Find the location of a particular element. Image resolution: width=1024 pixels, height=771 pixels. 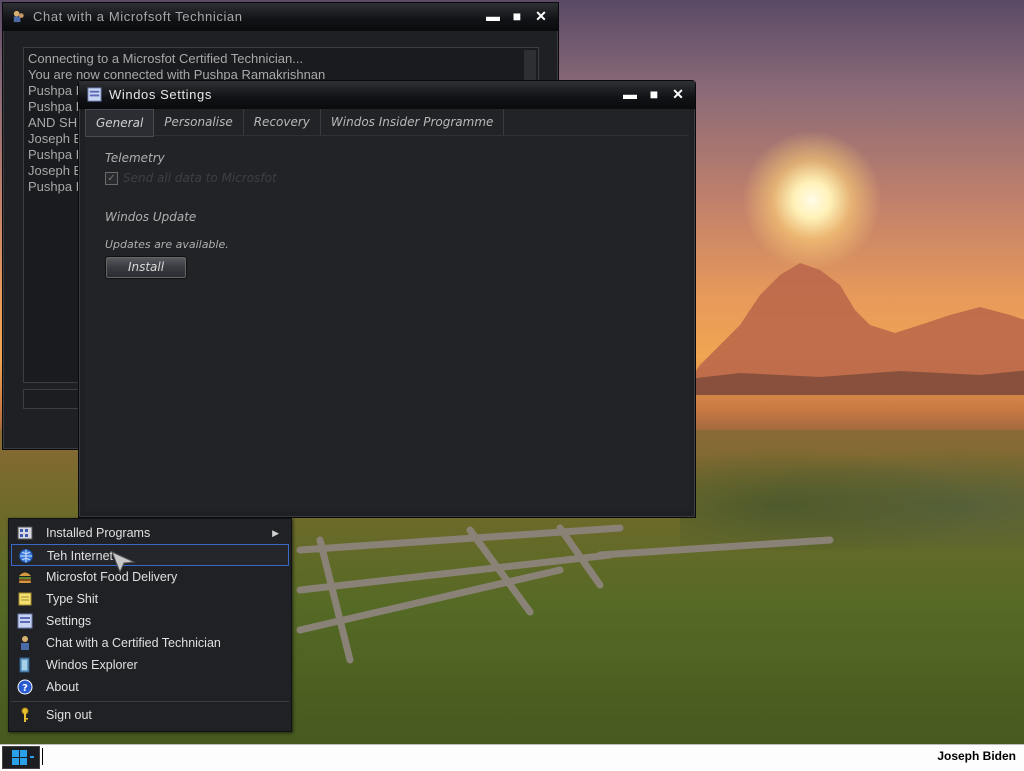

menu-item-label: Teh Internet is located at coordinates (80, 556).